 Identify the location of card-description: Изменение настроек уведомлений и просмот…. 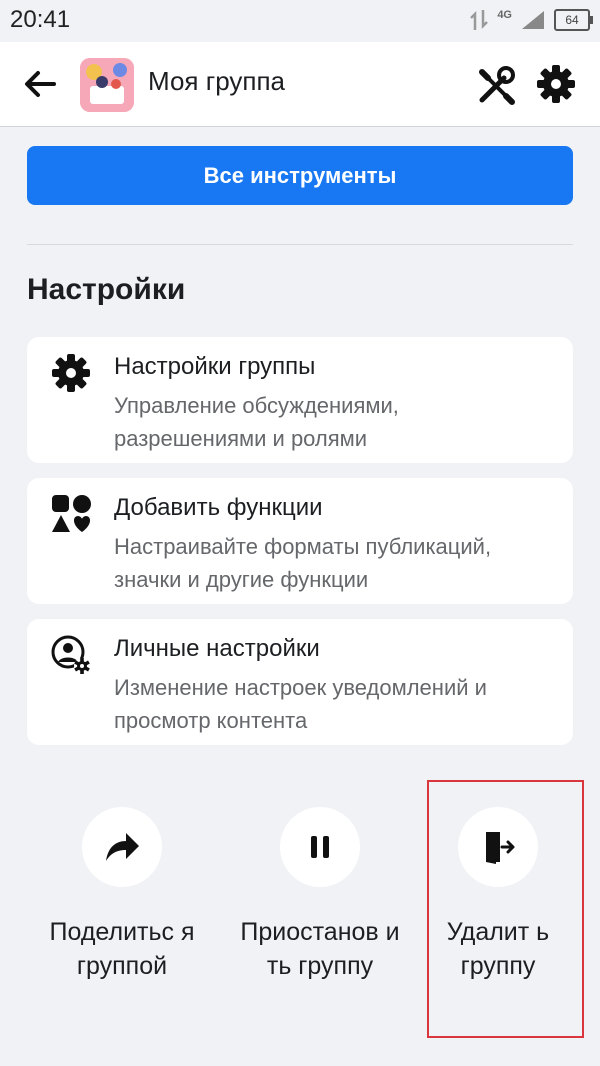
(300, 704).